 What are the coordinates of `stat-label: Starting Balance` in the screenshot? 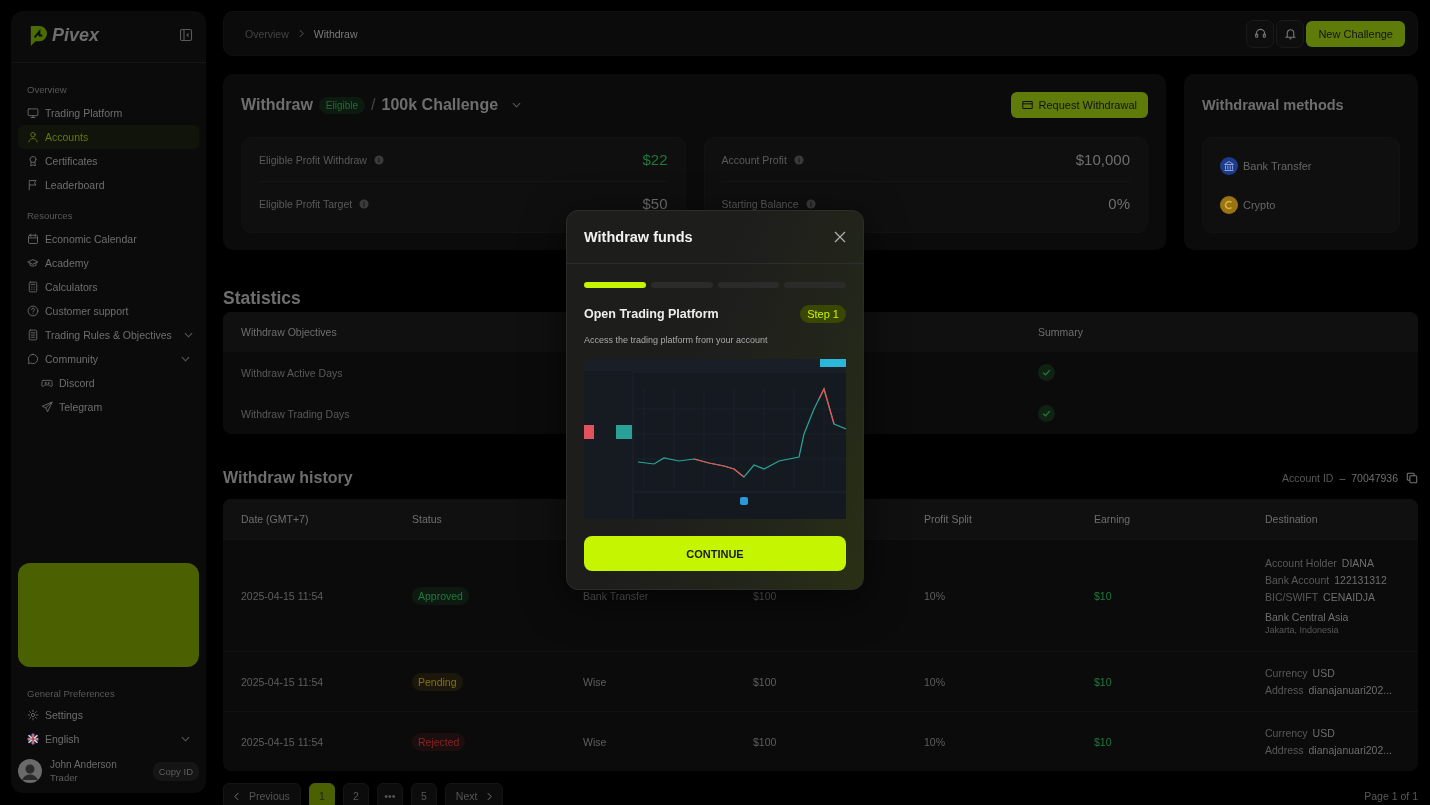 It's located at (760, 203).